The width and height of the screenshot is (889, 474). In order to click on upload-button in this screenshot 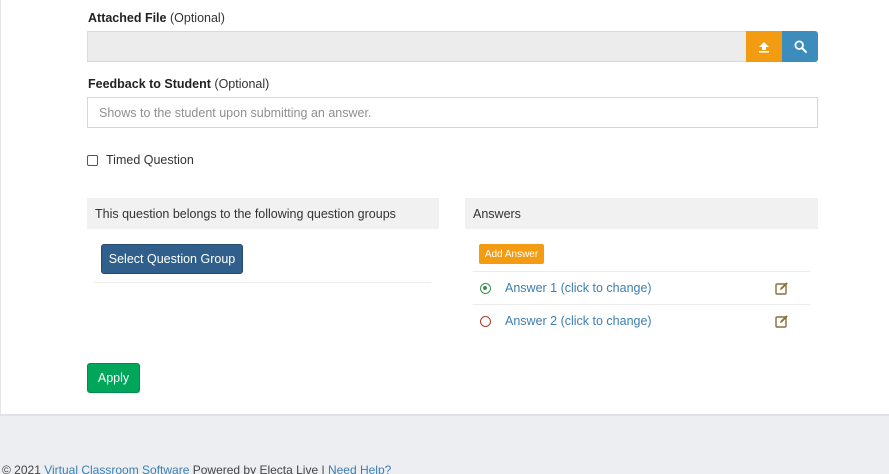, I will do `click(764, 46)`.